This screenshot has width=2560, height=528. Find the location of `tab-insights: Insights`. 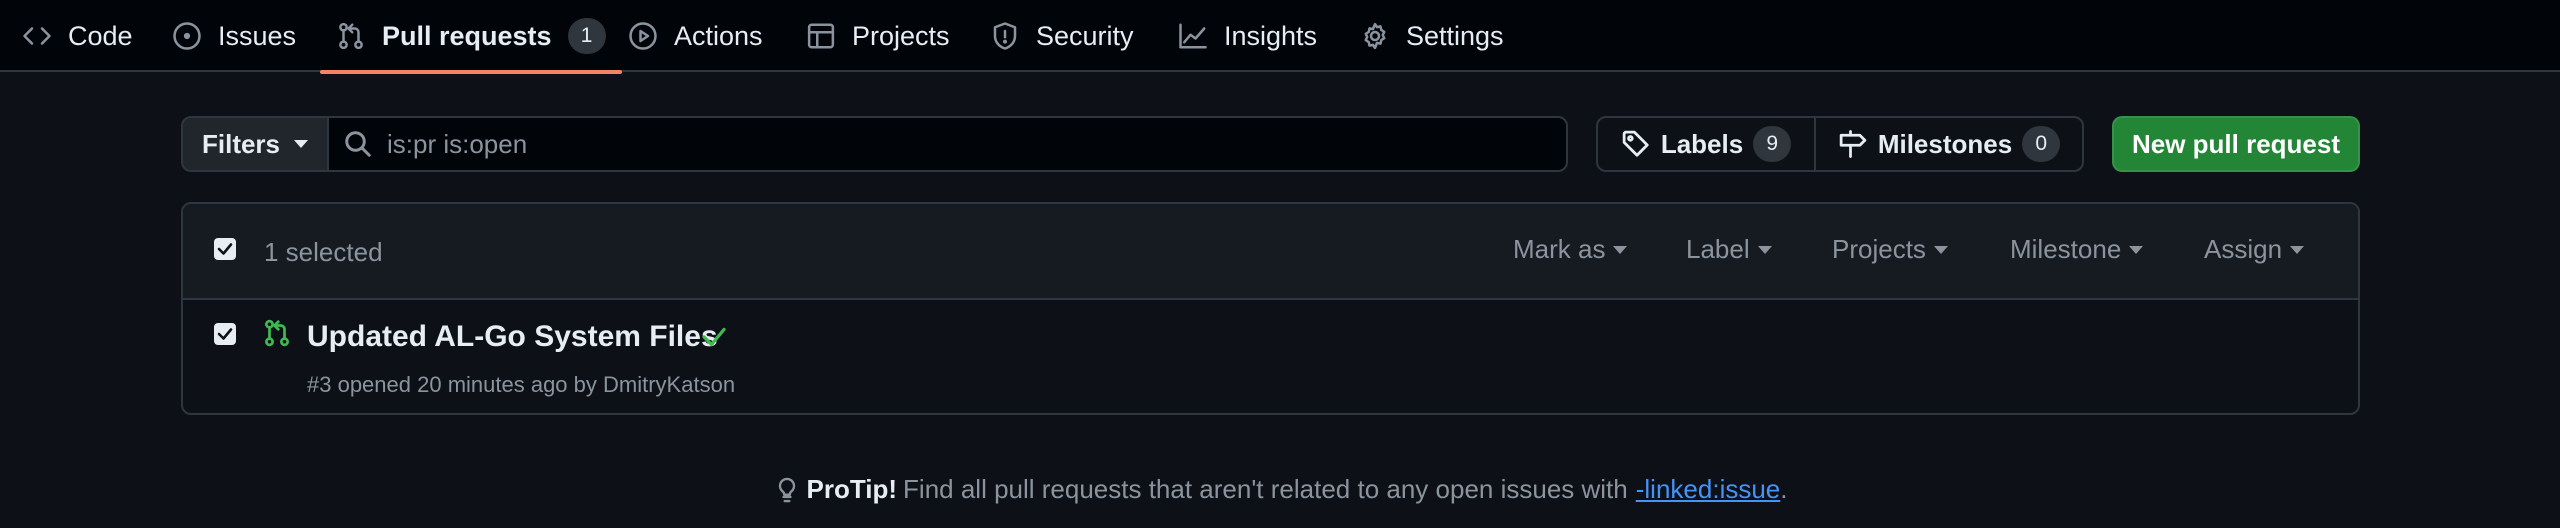

tab-insights: Insights is located at coordinates (1247, 36).